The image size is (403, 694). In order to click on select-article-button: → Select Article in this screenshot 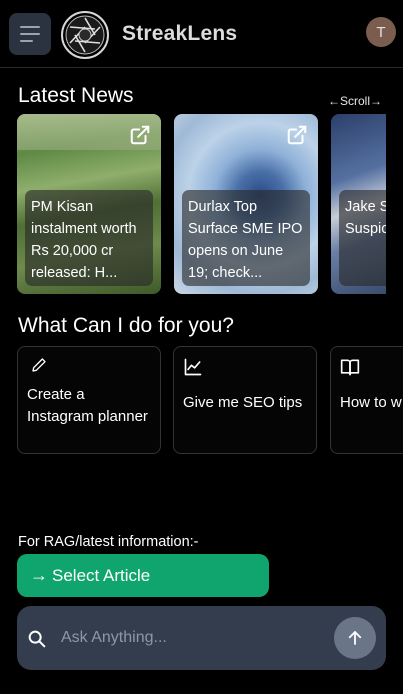, I will do `click(143, 575)`.